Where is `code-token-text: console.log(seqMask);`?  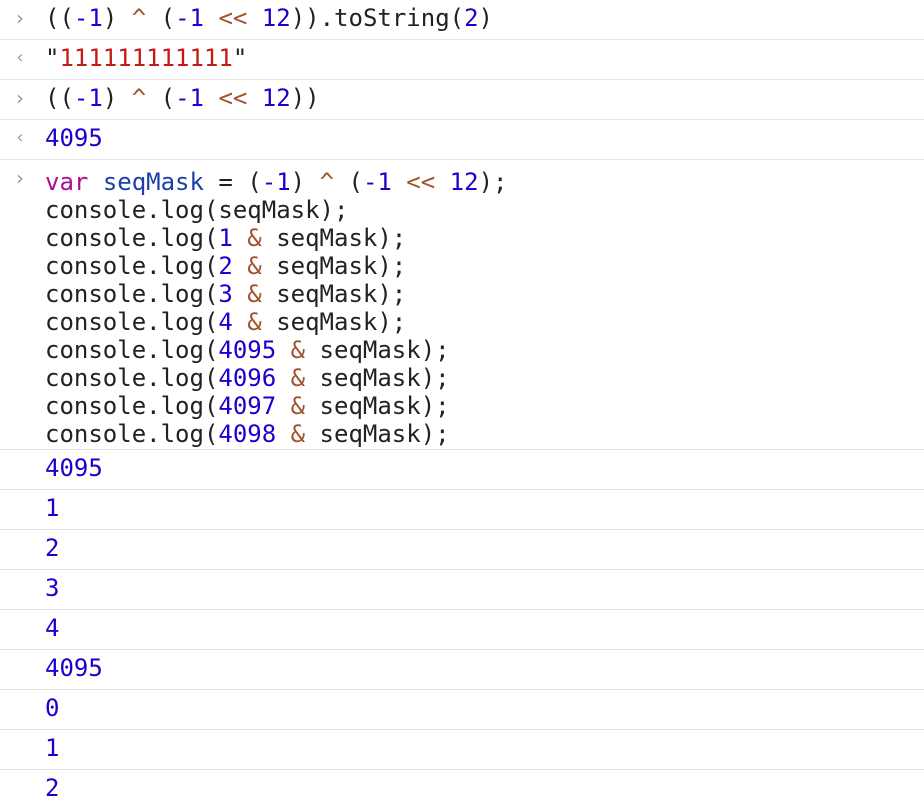
code-token-text: console.log(seqMask); is located at coordinates (197, 210).